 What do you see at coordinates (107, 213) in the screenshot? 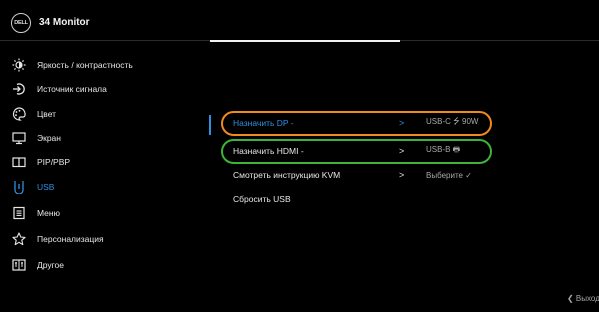
I see `sidebar-item-menu: Меню` at bounding box center [107, 213].